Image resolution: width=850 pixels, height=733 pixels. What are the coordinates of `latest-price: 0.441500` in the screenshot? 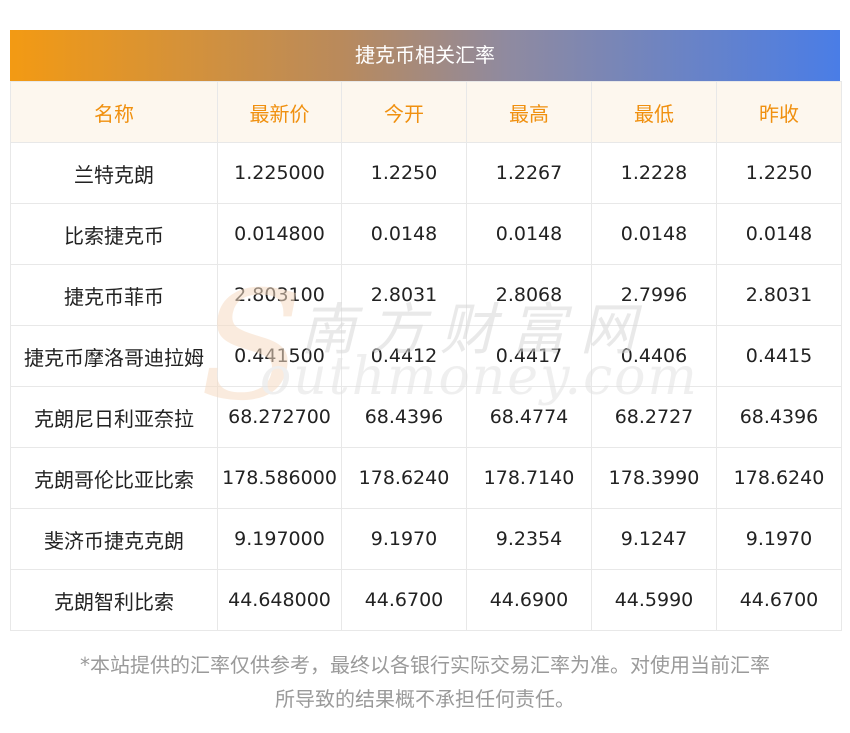 It's located at (279, 356).